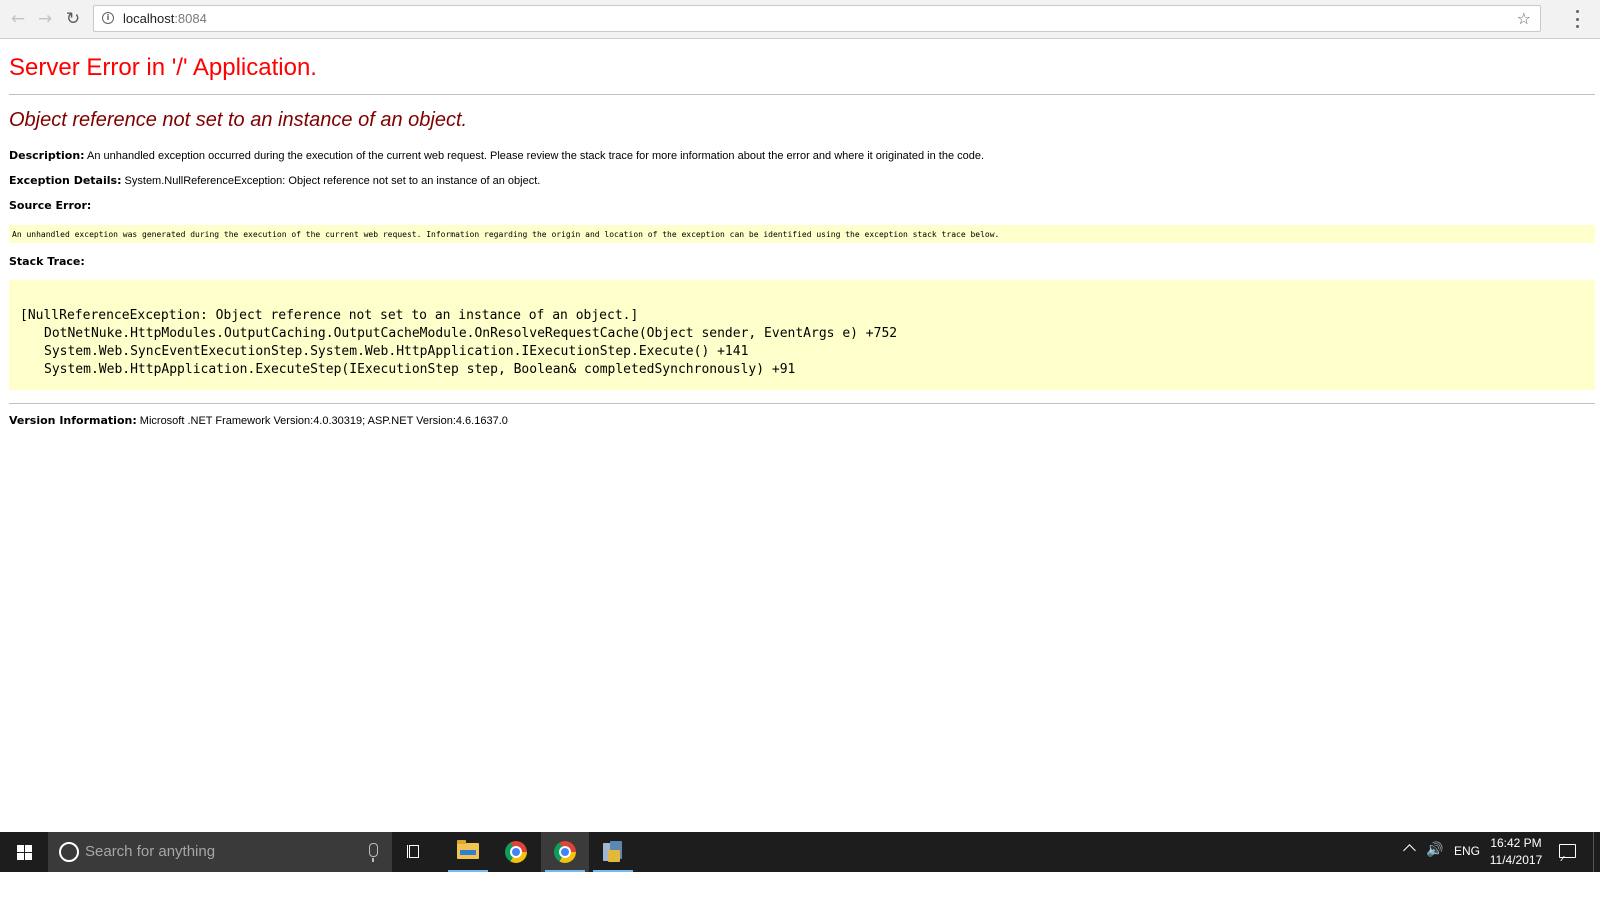 Image resolution: width=1600 pixels, height=900 pixels. I want to click on task-view-icon, so click(414, 852).